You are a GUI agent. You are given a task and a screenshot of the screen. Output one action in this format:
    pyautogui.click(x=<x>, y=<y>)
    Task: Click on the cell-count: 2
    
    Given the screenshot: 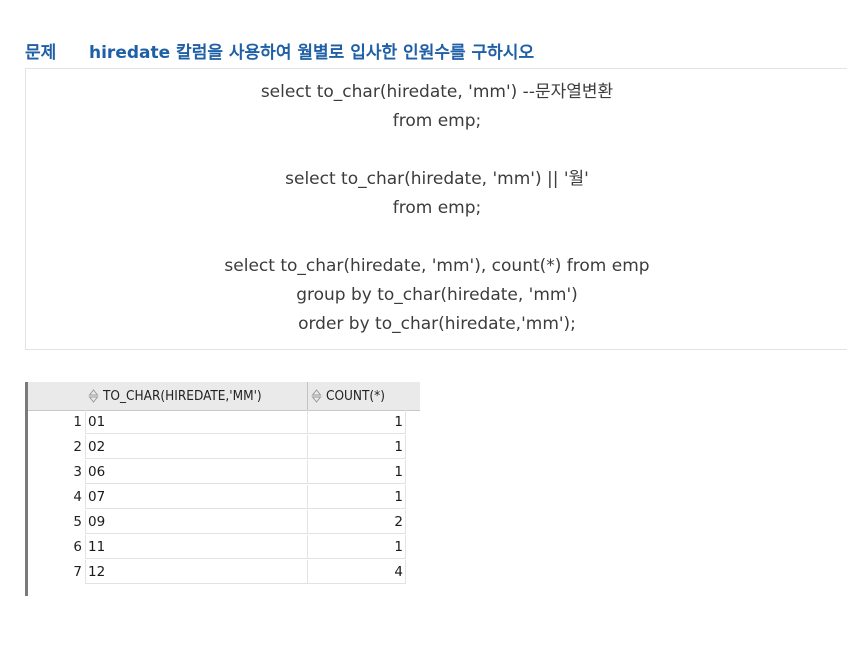 What is the action you would take?
    pyautogui.click(x=357, y=522)
    